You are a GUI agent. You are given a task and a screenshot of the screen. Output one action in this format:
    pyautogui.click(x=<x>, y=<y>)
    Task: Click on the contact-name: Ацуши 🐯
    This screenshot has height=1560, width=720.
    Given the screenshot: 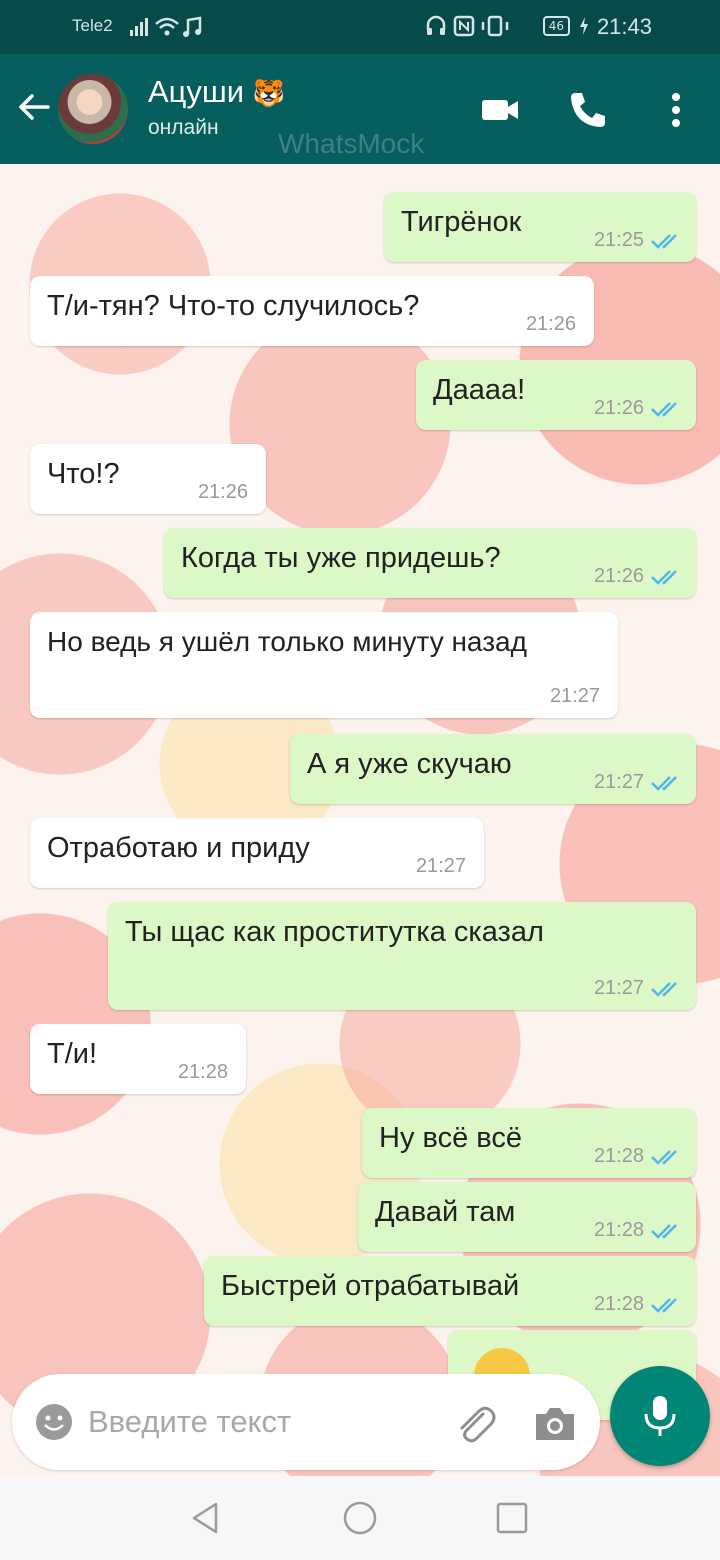 What is the action you would take?
    pyautogui.click(x=216, y=92)
    